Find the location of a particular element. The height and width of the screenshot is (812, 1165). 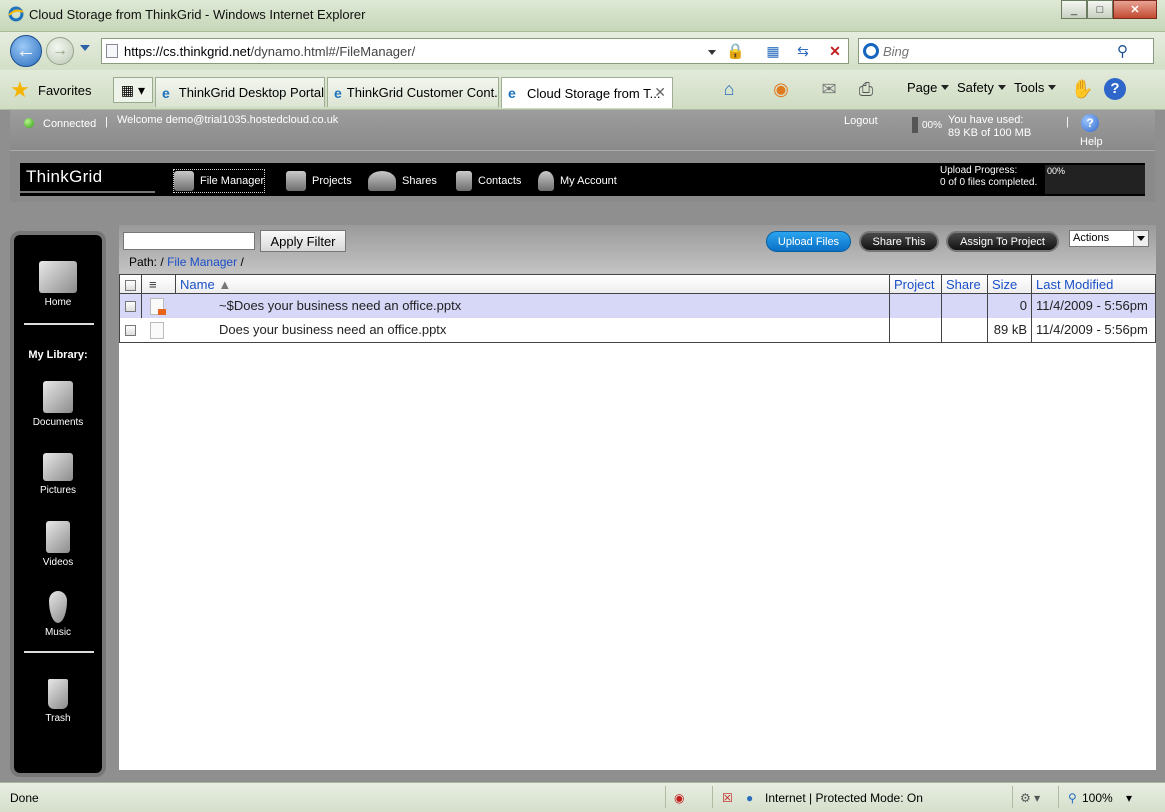

sidebar-item-music: Music is located at coordinates (58, 614).